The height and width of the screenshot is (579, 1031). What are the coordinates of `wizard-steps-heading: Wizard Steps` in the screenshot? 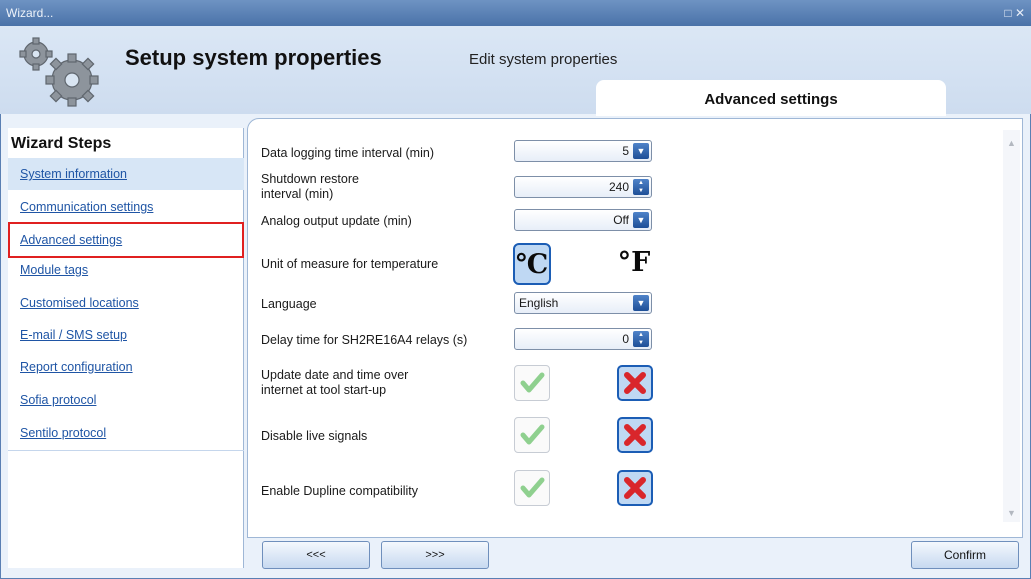 It's located at (61, 143).